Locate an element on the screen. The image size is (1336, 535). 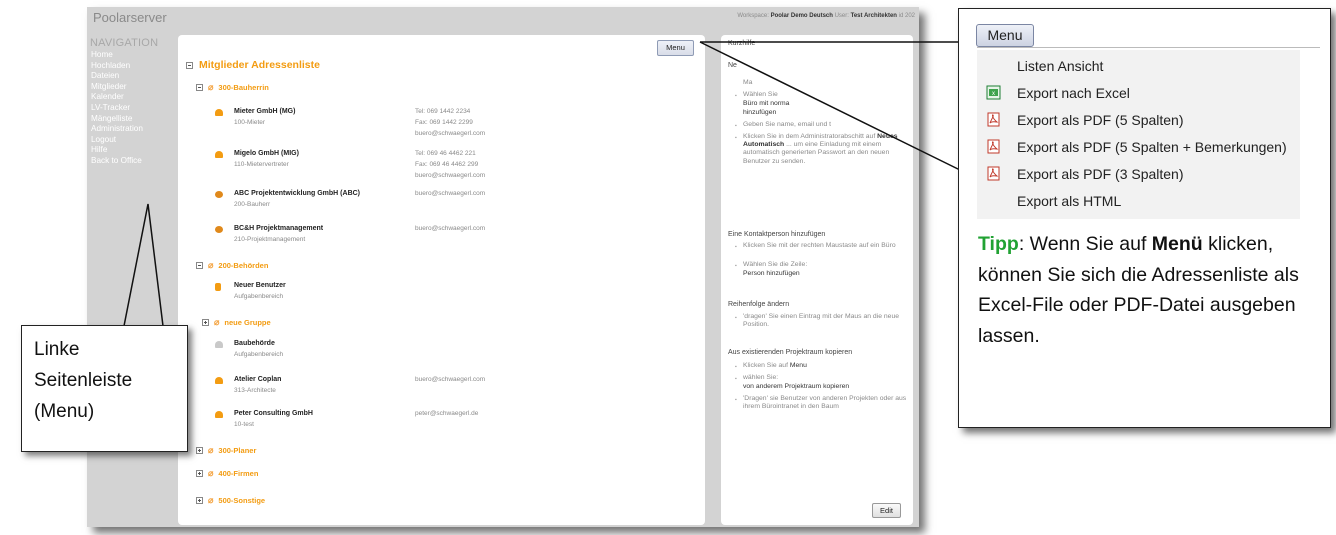
entry-name: Migelo GmbH (MIG) is located at coordinates (266, 153).